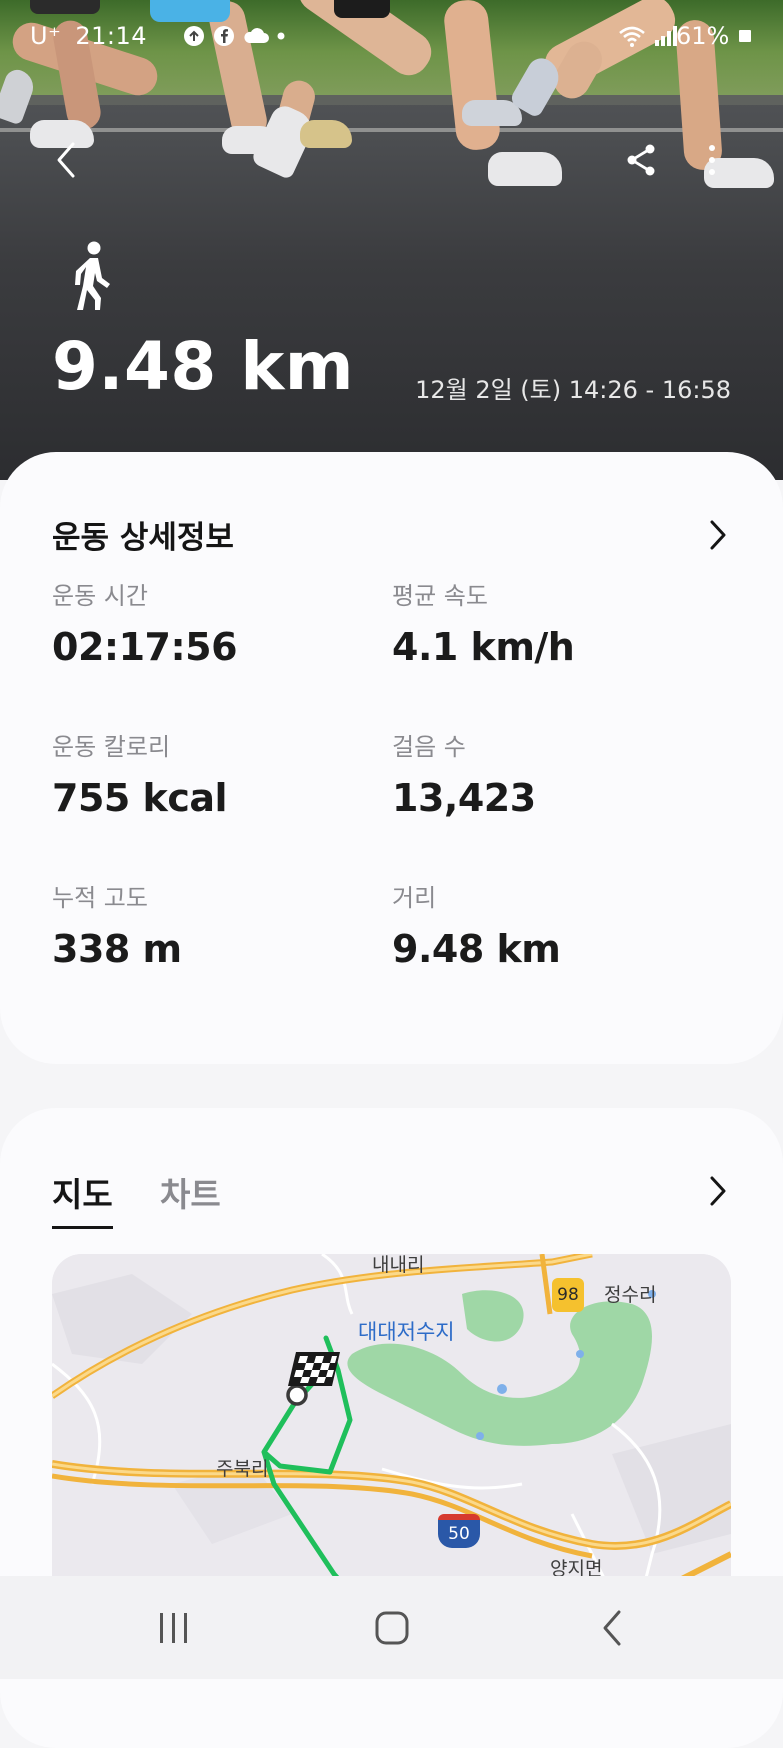 The width and height of the screenshot is (783, 1748). What do you see at coordinates (632, 36) in the screenshot?
I see `wifi-icon` at bounding box center [632, 36].